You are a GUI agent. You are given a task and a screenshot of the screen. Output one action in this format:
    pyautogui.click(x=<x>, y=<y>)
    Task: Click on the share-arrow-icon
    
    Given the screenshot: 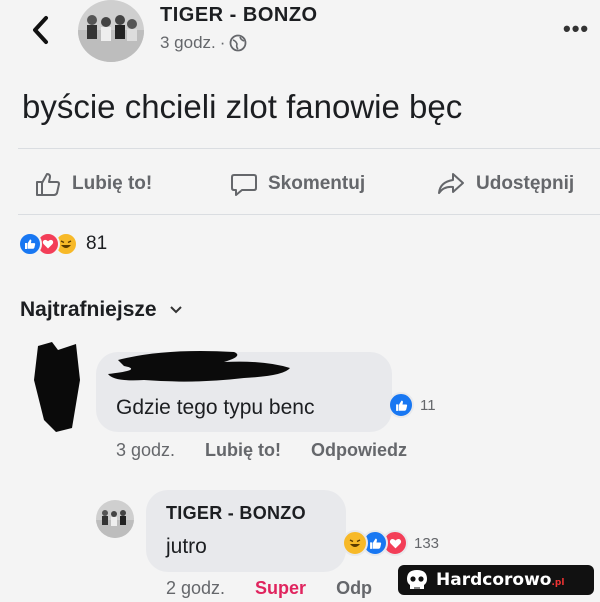 What is the action you would take?
    pyautogui.click(x=451, y=183)
    